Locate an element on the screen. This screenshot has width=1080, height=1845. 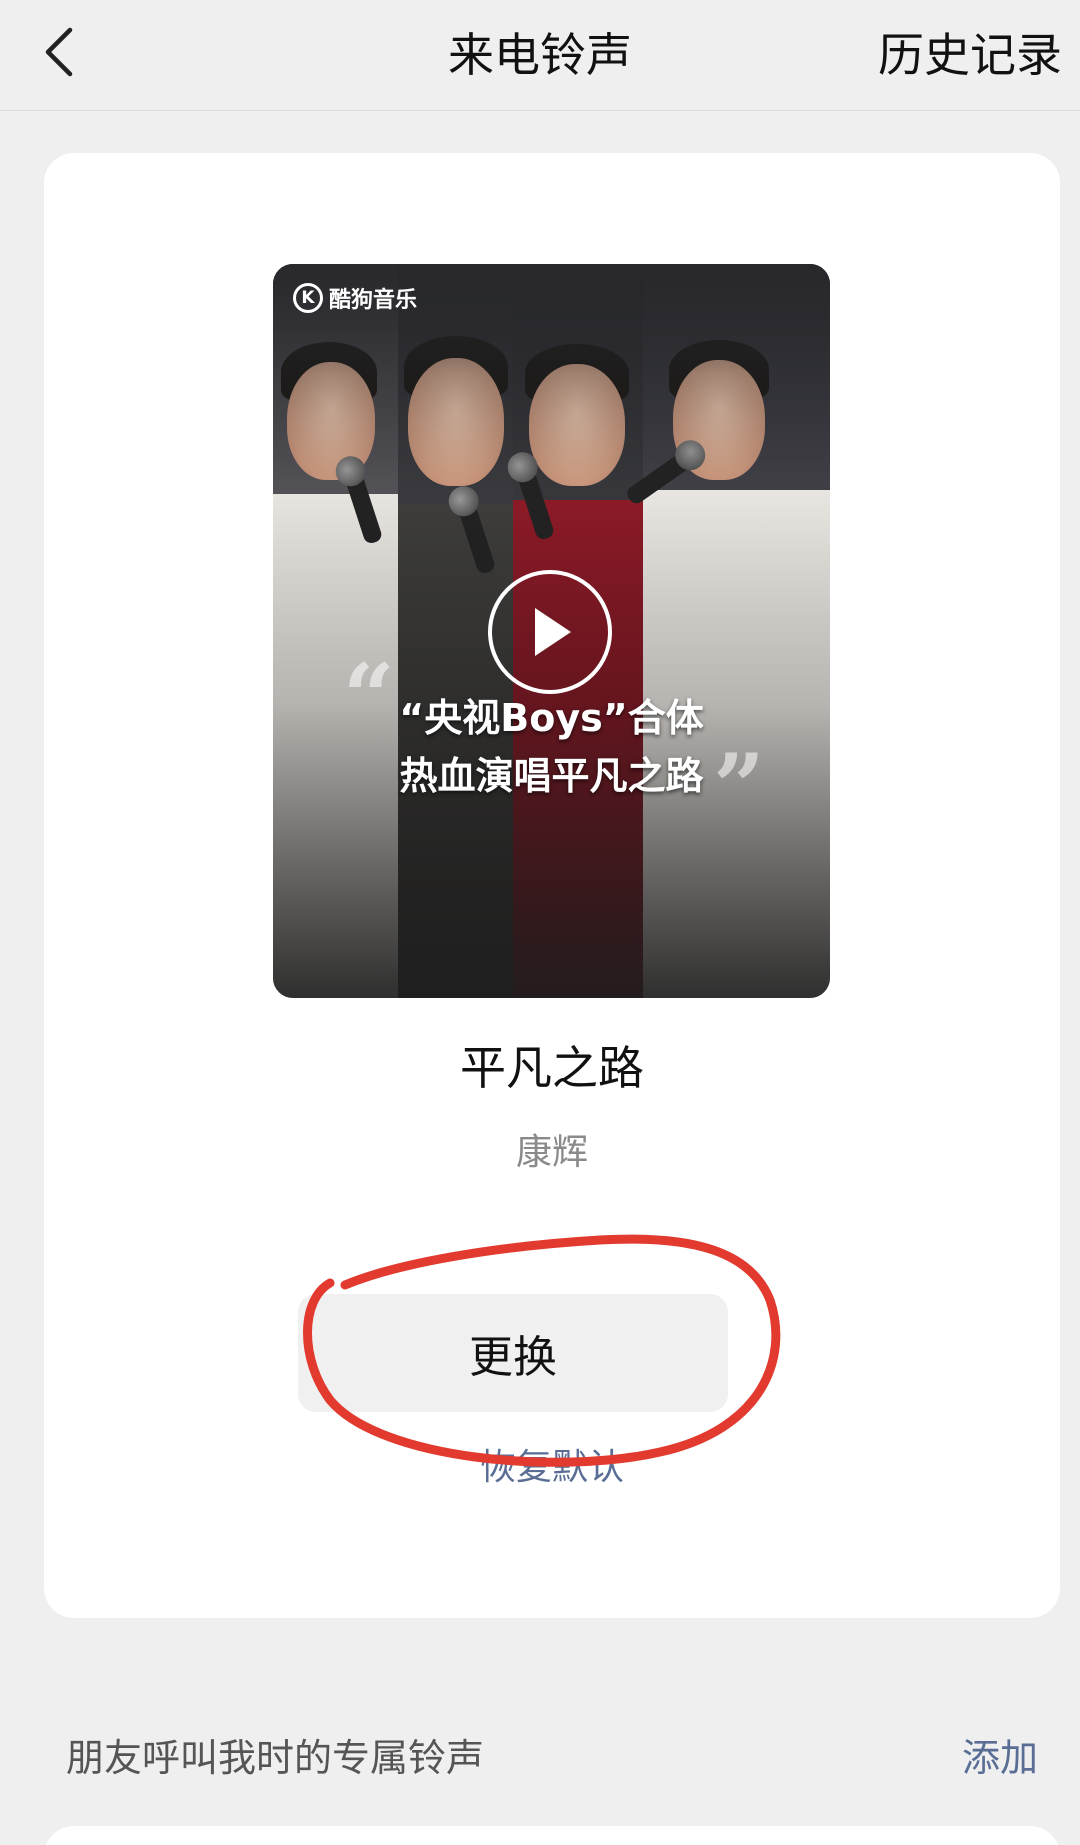
kugou-k-icon: K is located at coordinates (308, 298).